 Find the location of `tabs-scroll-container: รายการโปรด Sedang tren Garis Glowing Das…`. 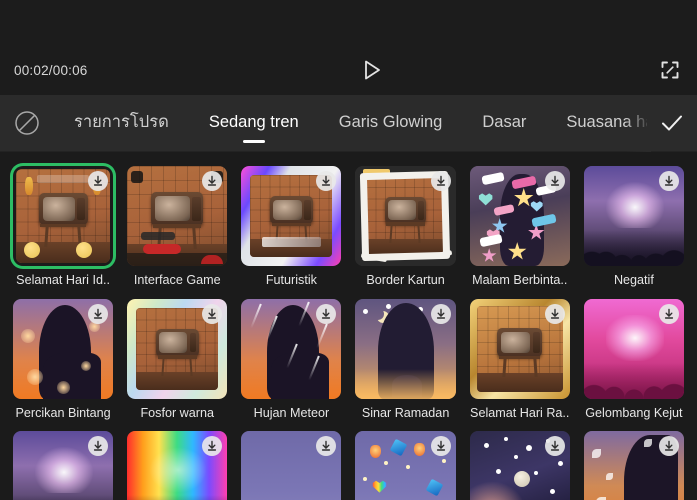

tabs-scroll-container: รายการโปรด Sedang tren Garis Glowing Das… is located at coordinates (350, 123).